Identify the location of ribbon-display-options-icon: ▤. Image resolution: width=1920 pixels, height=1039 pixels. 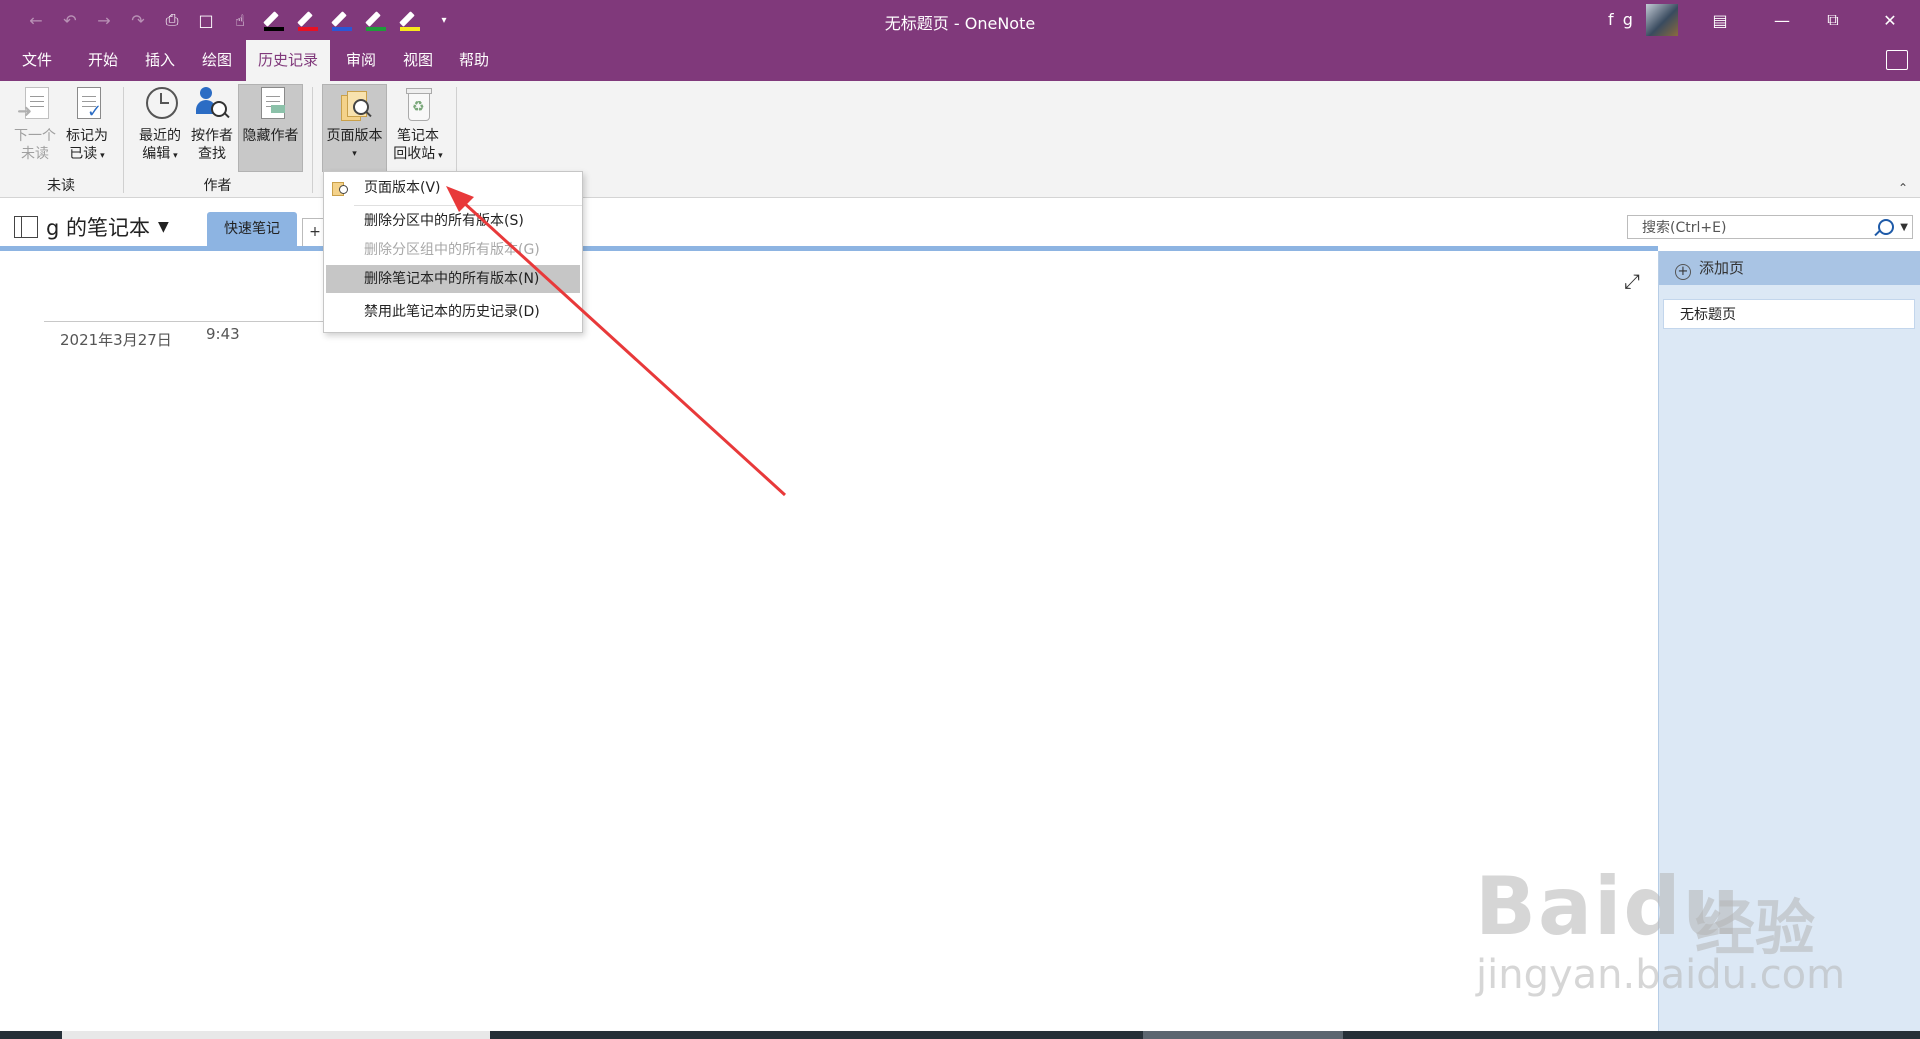
(1720, 20).